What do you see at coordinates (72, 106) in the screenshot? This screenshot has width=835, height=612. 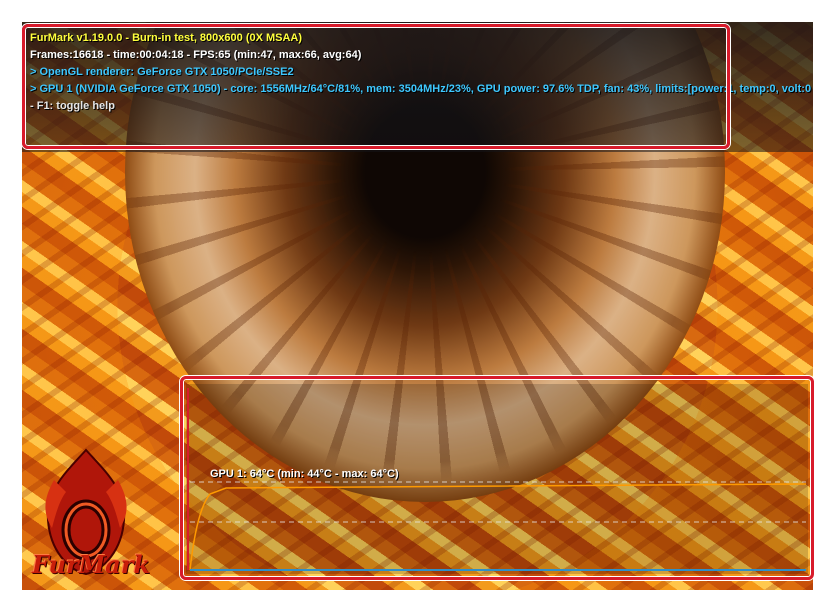 I see `hud-help: - F1: toggle help` at bounding box center [72, 106].